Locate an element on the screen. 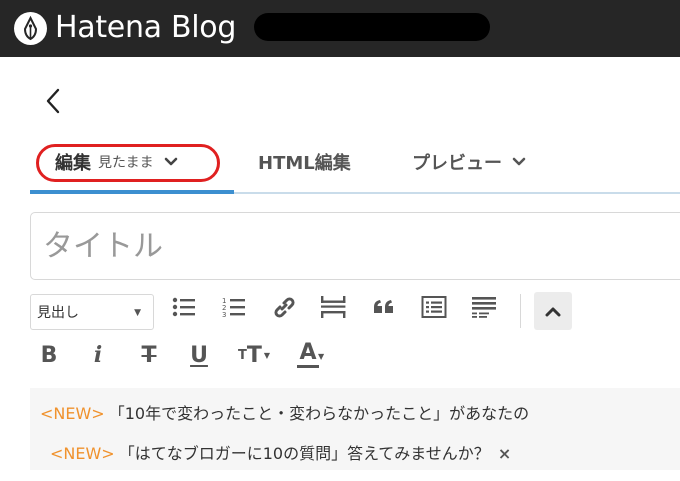 Image resolution: width=680 pixels, height=481 pixels. tab-edit-wysiwyg: 編集 見たまま is located at coordinates (116, 162).